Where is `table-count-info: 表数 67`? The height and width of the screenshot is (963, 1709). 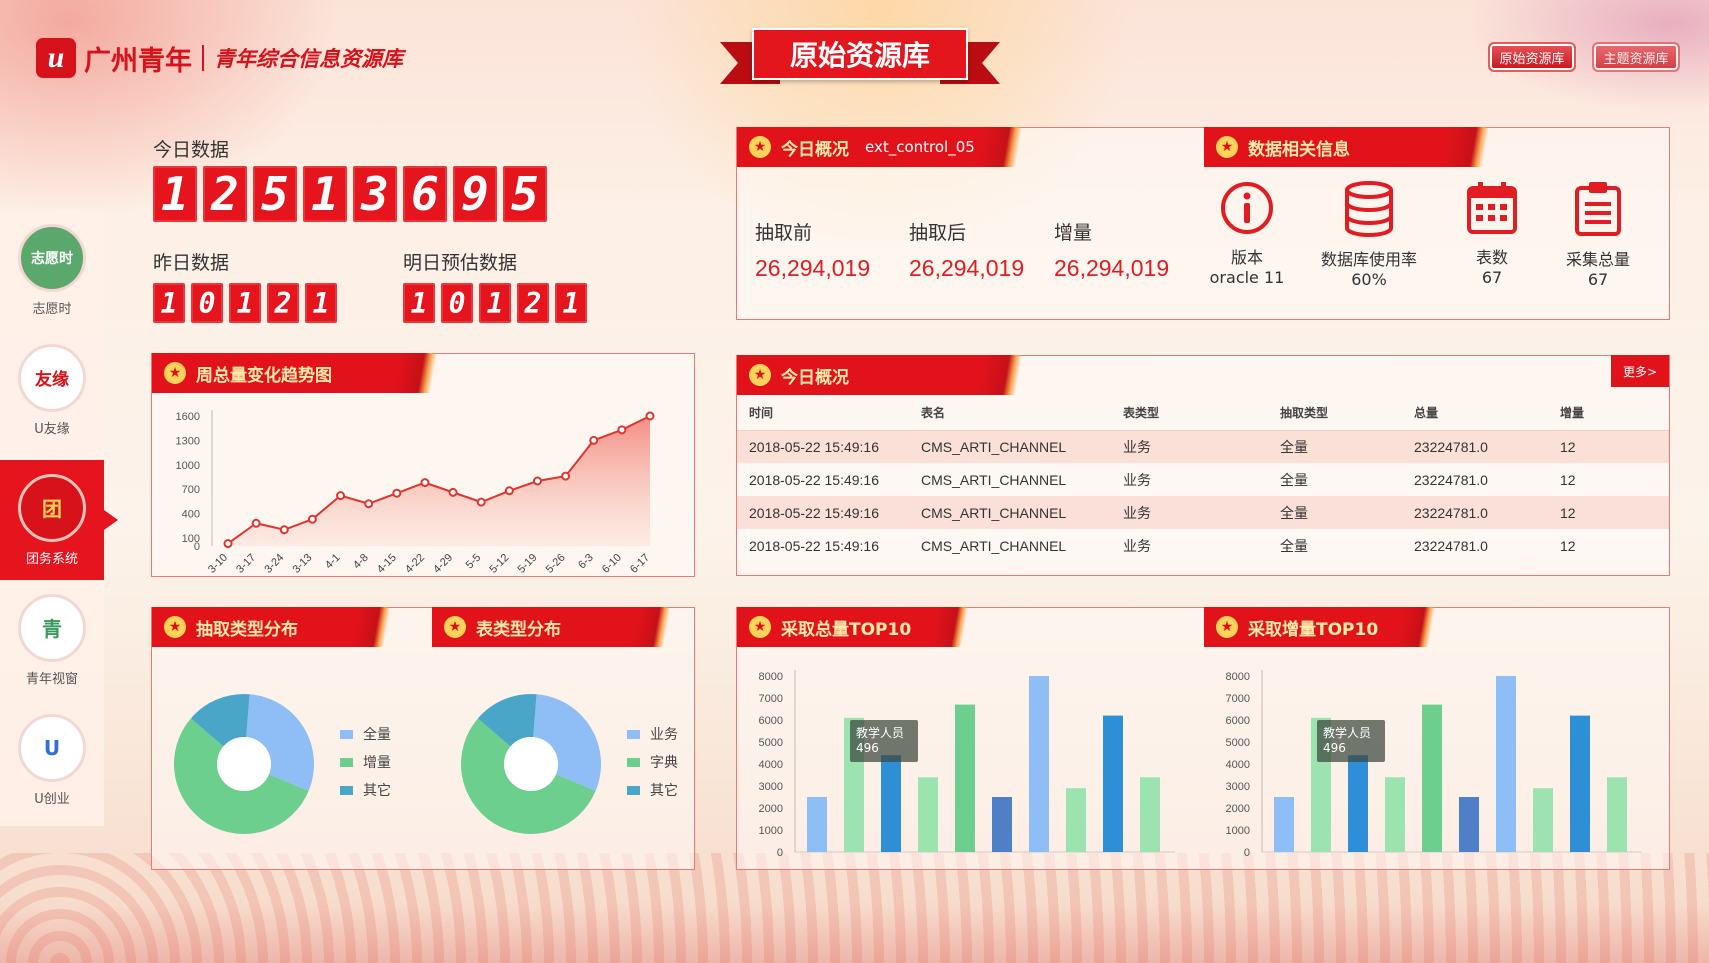 table-count-info: 表数 67 is located at coordinates (1492, 233).